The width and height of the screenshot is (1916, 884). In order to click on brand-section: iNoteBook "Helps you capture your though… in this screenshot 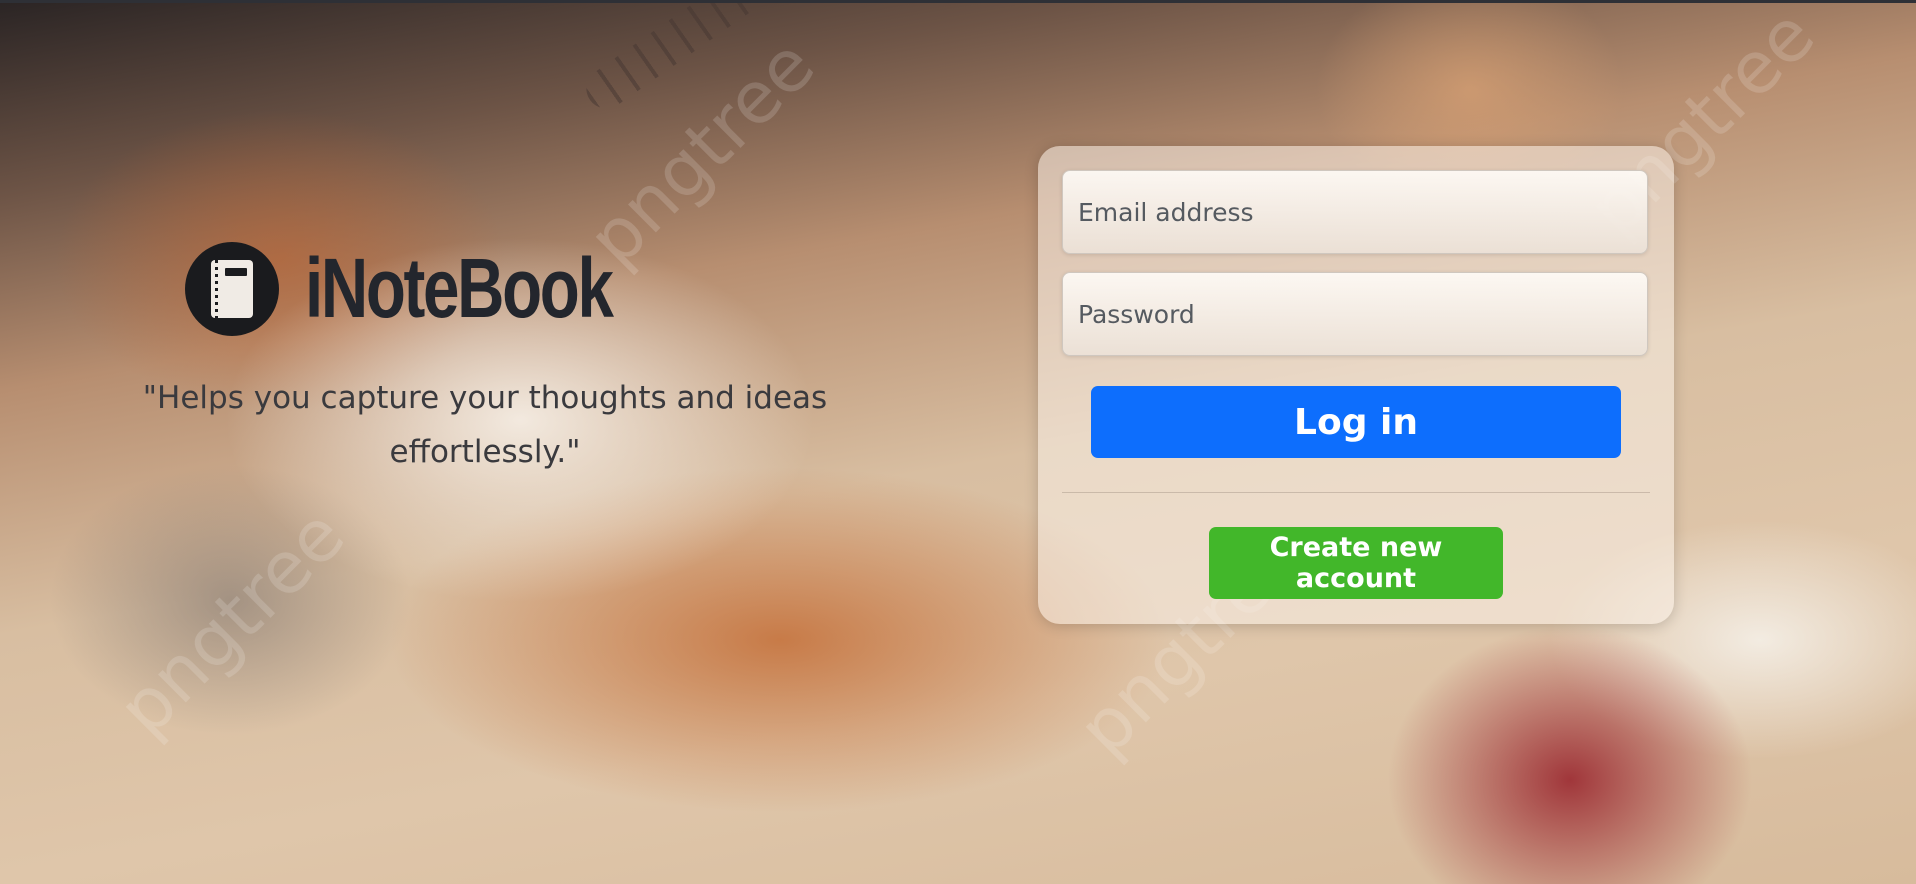, I will do `click(485, 359)`.